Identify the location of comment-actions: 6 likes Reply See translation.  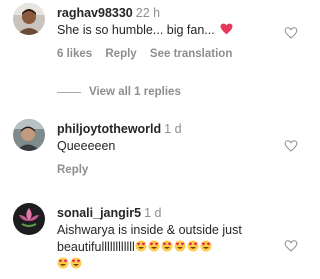
(166, 54).